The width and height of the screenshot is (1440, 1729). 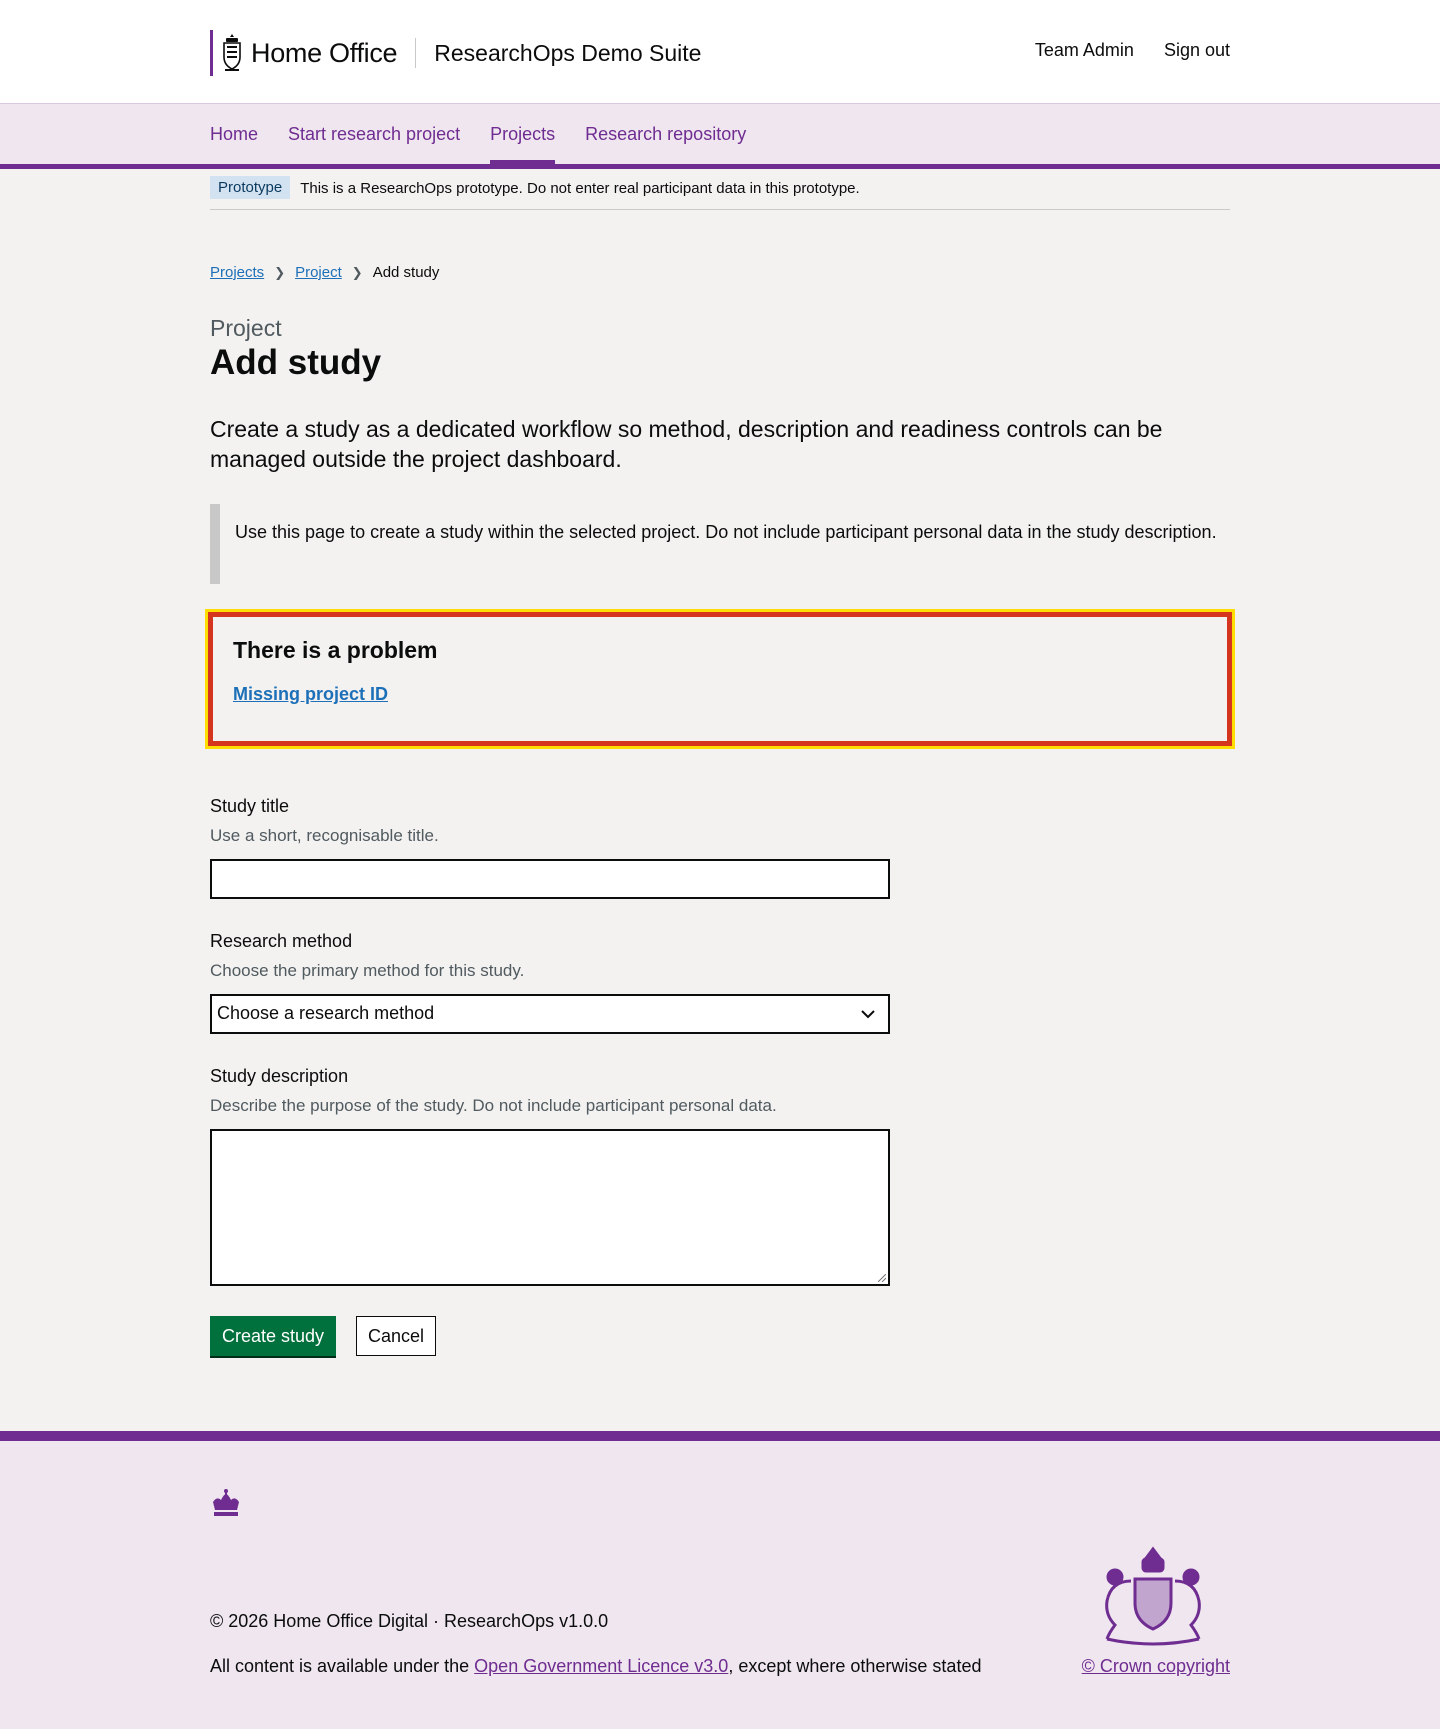 I want to click on footer-licence-prefix: All content is available under the, so click(x=342, y=1666).